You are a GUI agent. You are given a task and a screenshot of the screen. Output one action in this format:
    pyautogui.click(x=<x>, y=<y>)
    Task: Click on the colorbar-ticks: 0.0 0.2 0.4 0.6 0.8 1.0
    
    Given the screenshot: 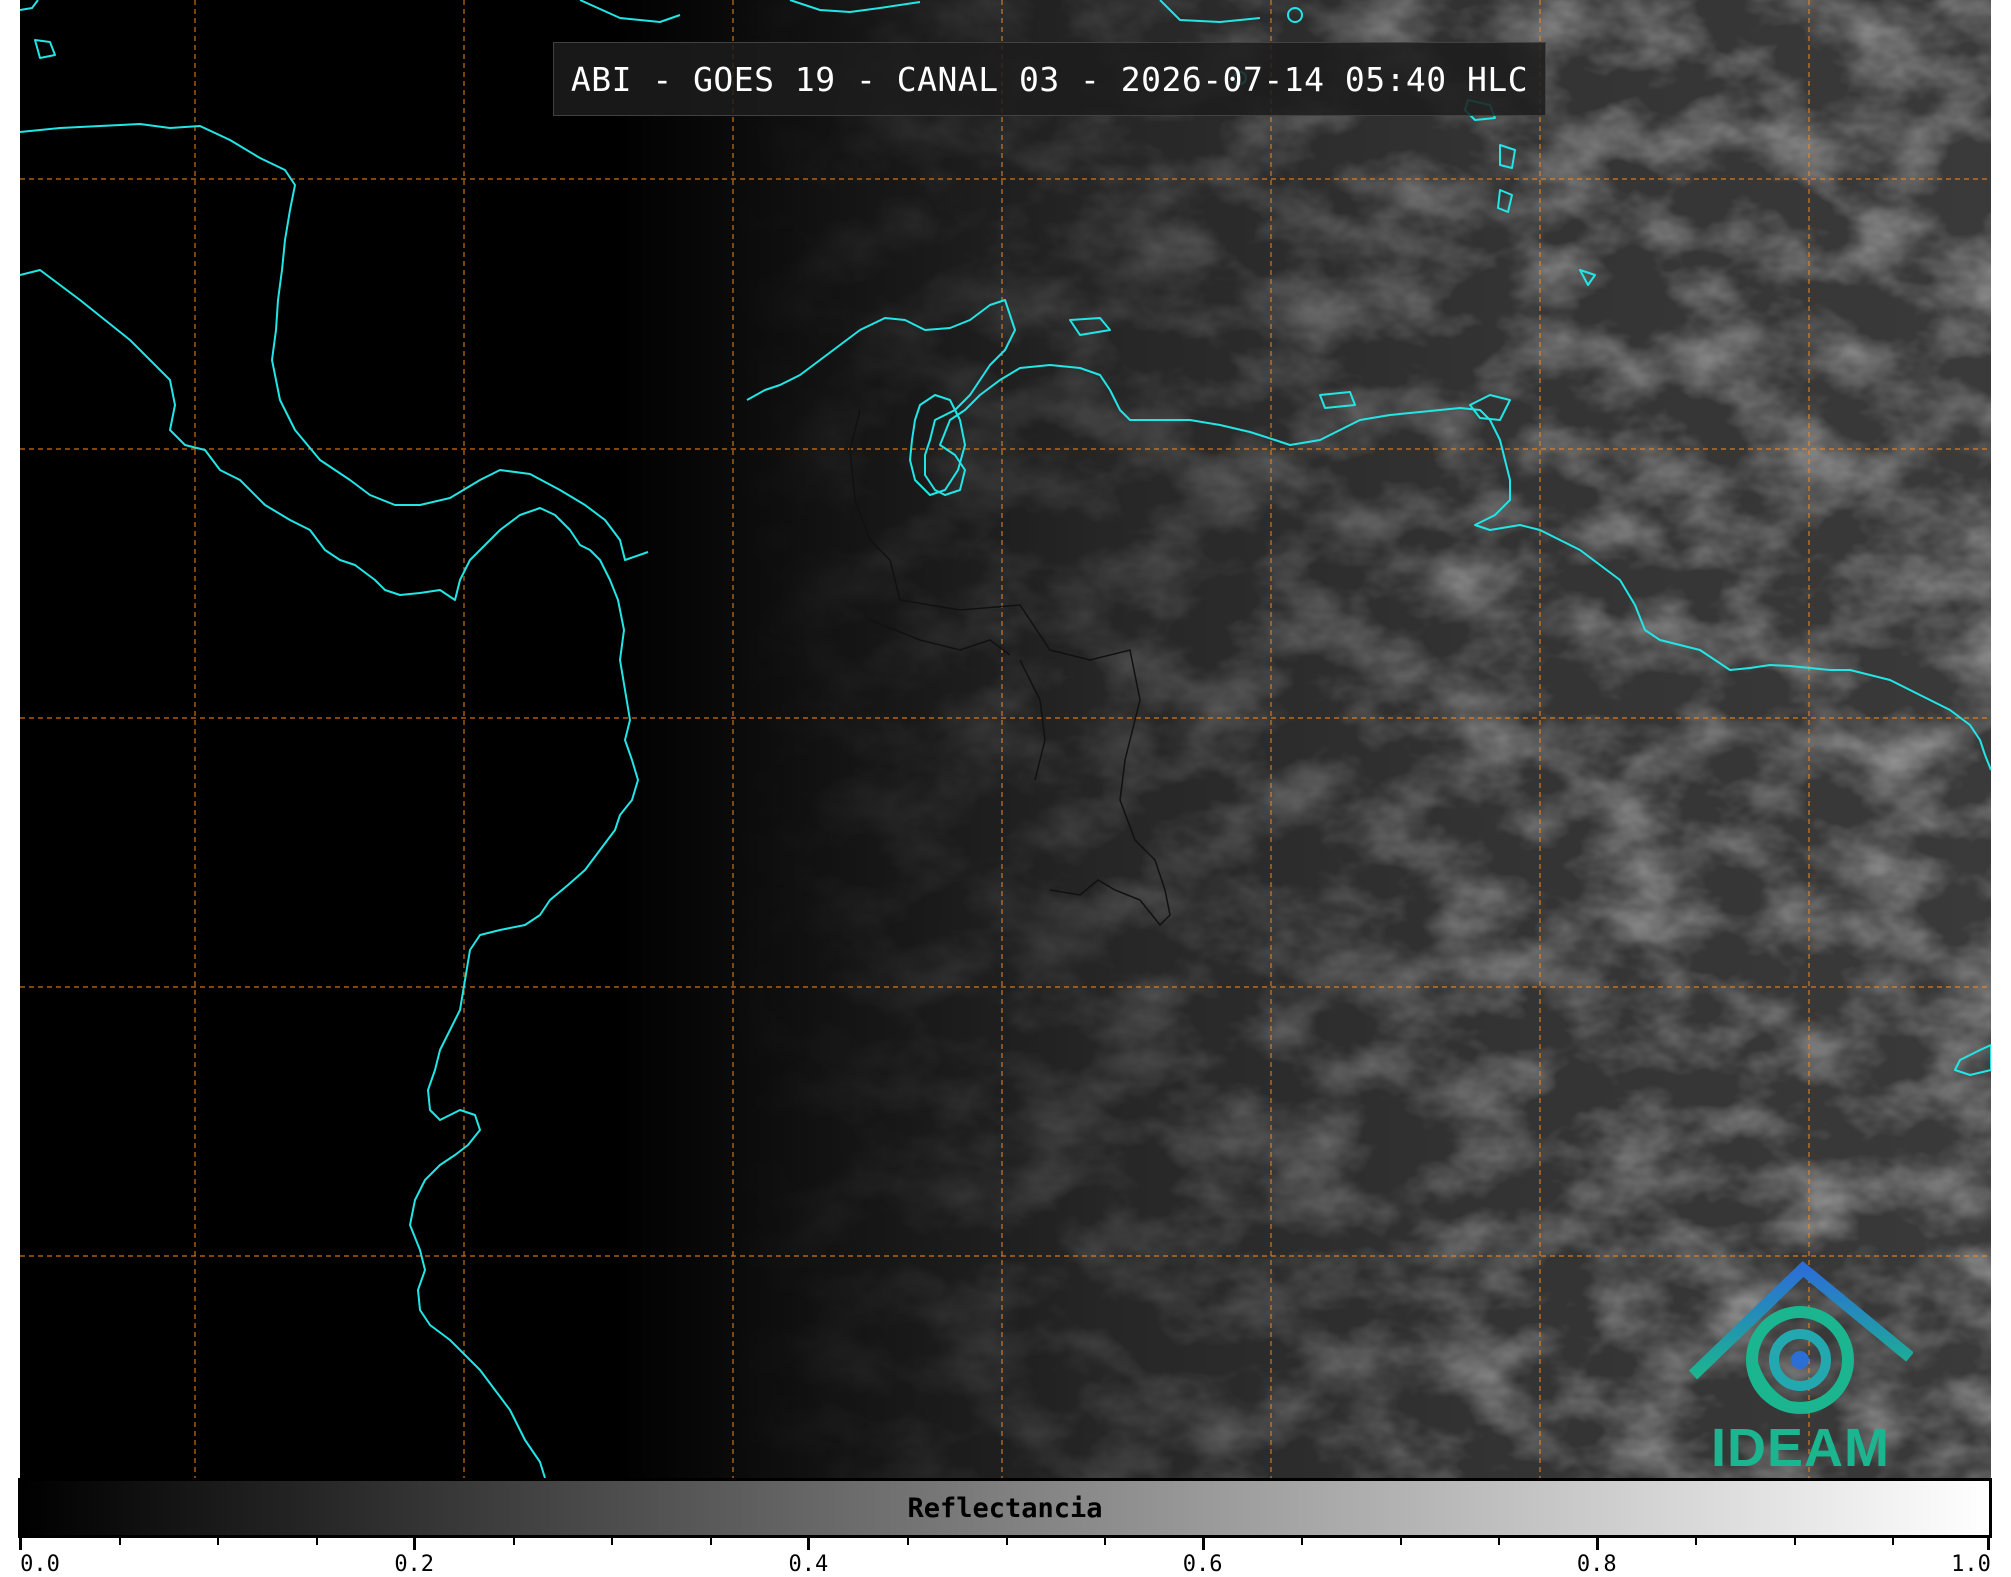 What is the action you would take?
    pyautogui.click(x=1005, y=1557)
    